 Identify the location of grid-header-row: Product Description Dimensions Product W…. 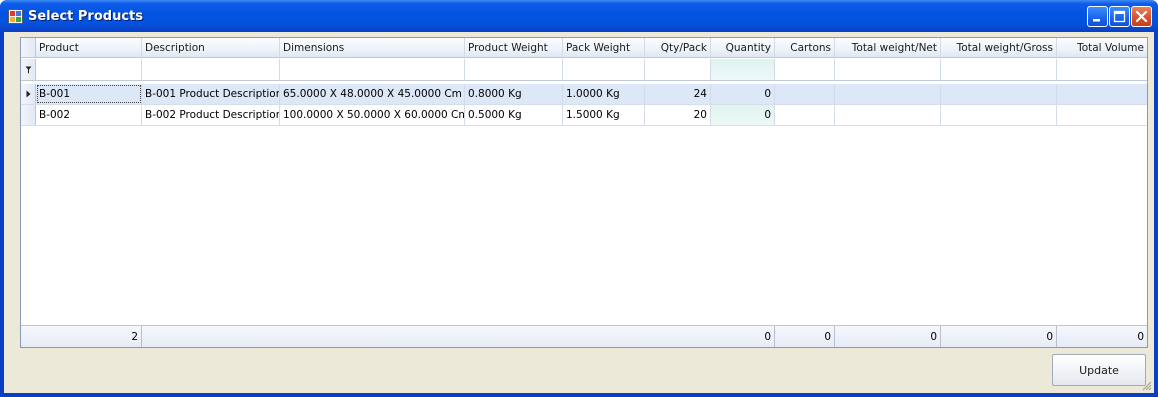
(584, 48).